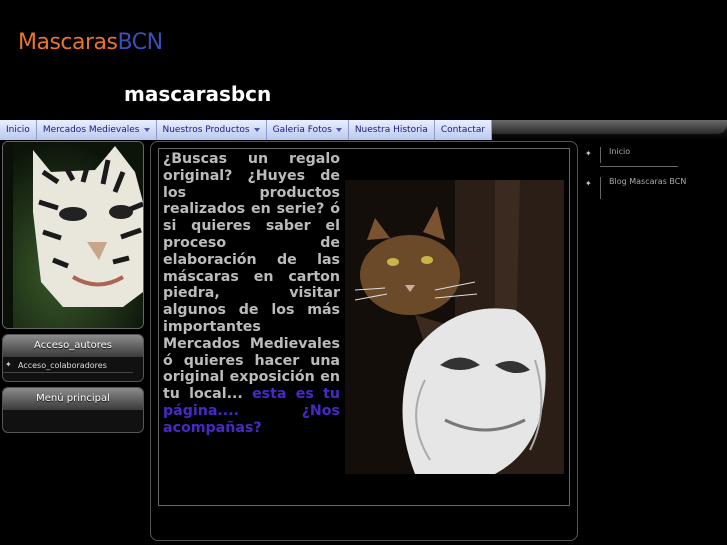  What do you see at coordinates (96, 130) in the screenshot?
I see `nav-item-mercados-medievales: Mercados Medievales` at bounding box center [96, 130].